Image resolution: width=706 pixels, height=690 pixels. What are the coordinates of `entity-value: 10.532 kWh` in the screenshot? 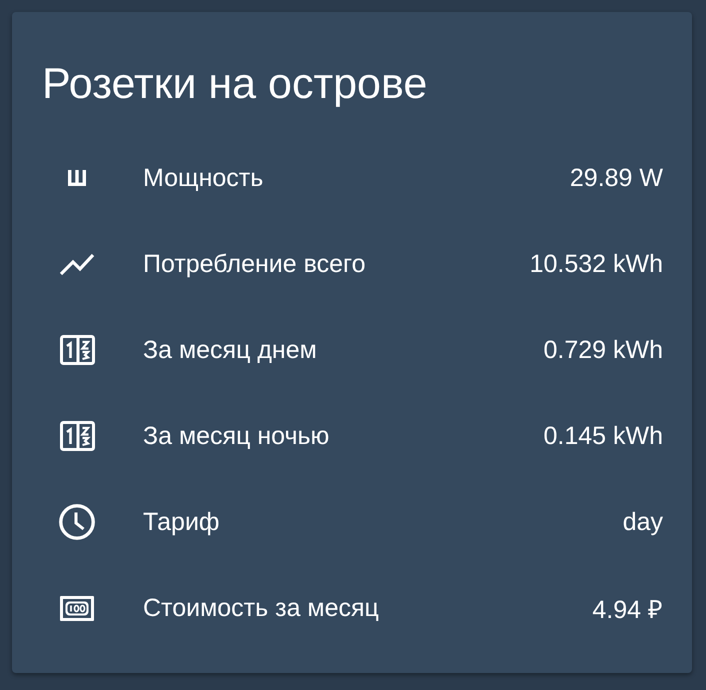 It's located at (596, 264).